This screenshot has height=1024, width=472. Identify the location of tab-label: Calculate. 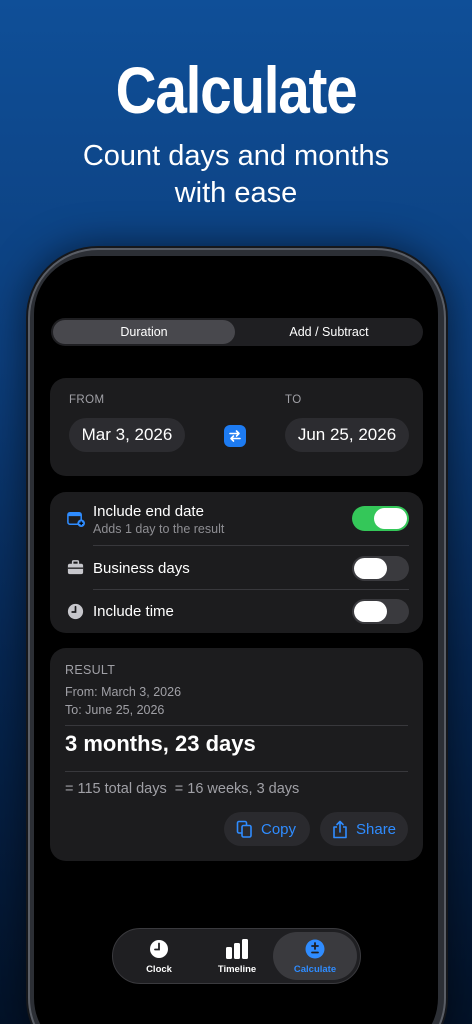
(315, 969).